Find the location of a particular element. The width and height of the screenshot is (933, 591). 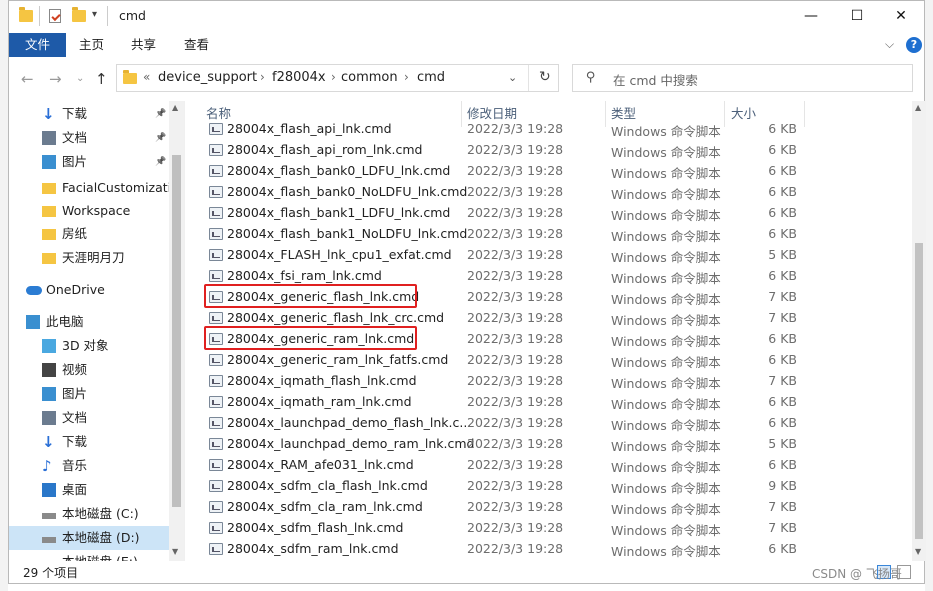

minimize-button: — is located at coordinates (811, 16).